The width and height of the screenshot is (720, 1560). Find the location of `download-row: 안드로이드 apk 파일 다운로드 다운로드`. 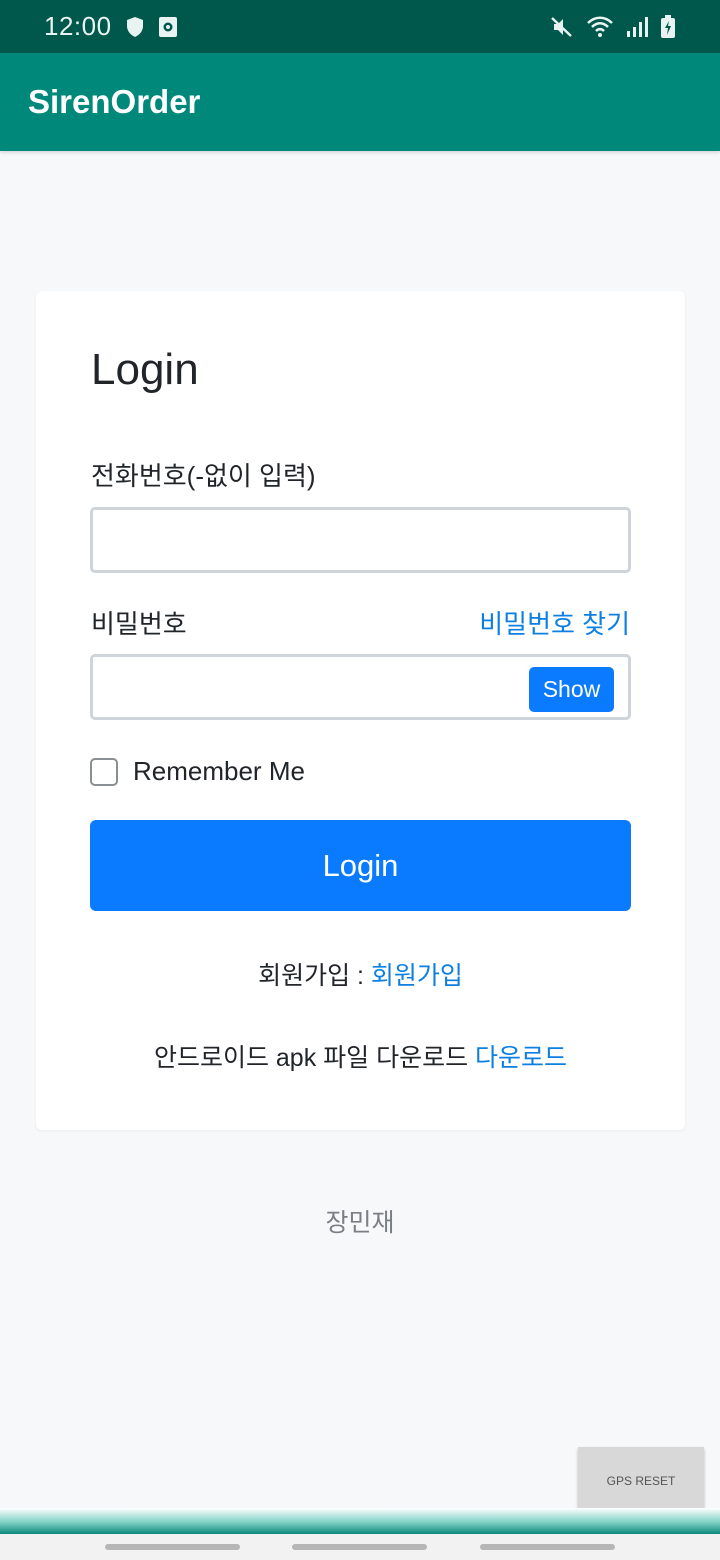

download-row: 안드로이드 apk 파일 다운로드 다운로드 is located at coordinates (360, 1056).